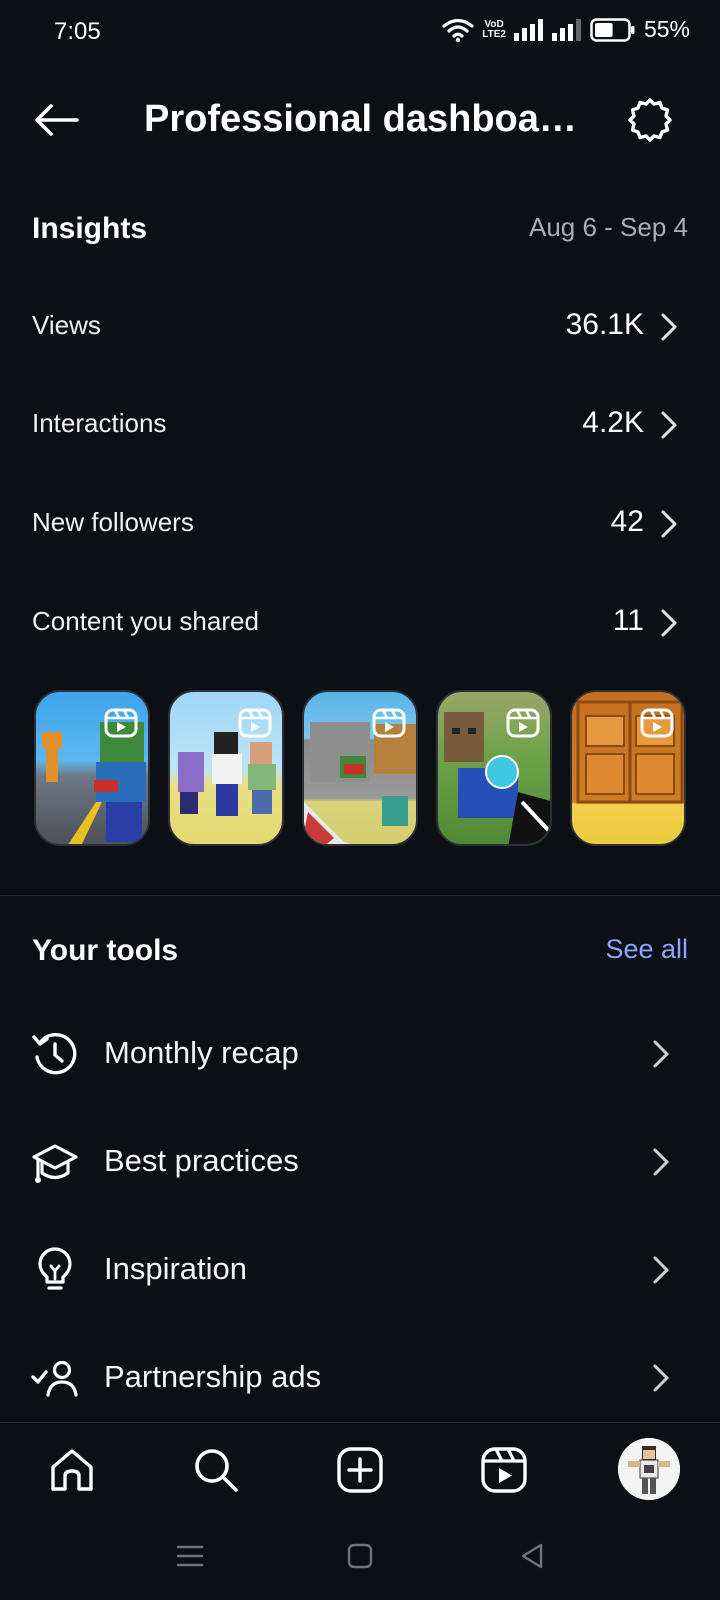 The height and width of the screenshot is (1600, 720). What do you see at coordinates (360, 1422) in the screenshot?
I see `bottom-nav-divider` at bounding box center [360, 1422].